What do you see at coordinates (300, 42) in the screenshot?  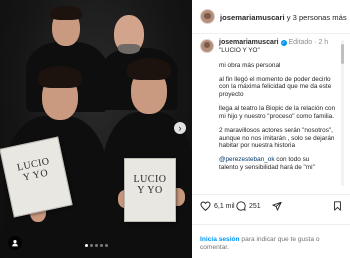 I see `caption-edited: Editado` at bounding box center [300, 42].